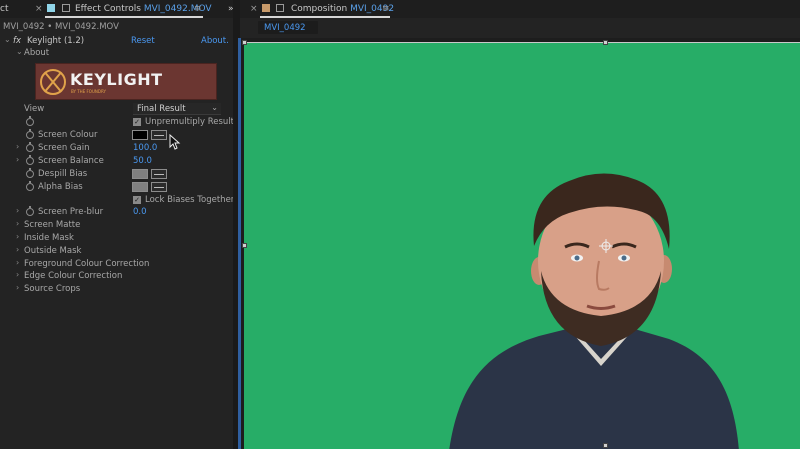 The height and width of the screenshot is (449, 800). What do you see at coordinates (140, 174) in the screenshot?
I see `despill-bias-swatch` at bounding box center [140, 174].